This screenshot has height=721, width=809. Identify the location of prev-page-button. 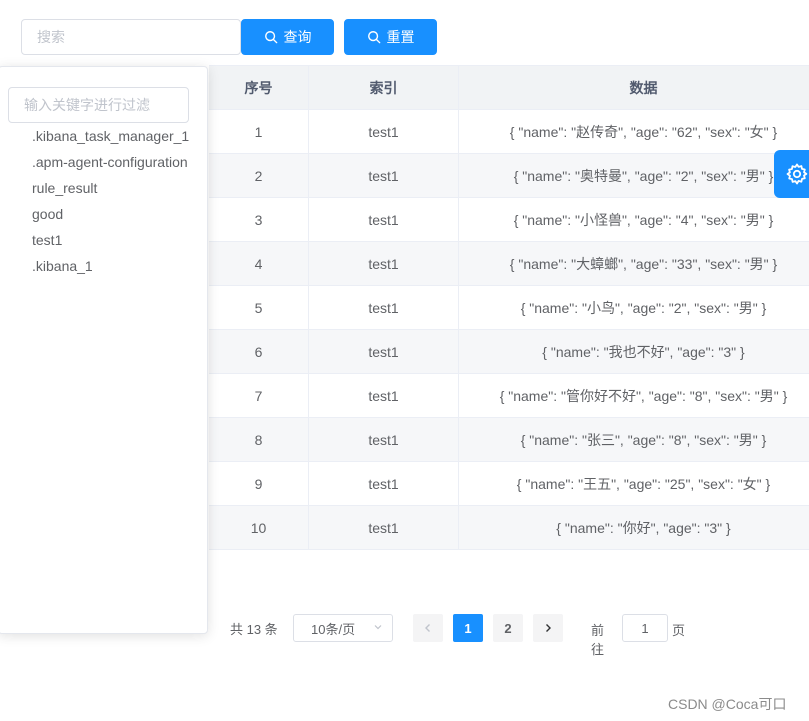
(428, 628).